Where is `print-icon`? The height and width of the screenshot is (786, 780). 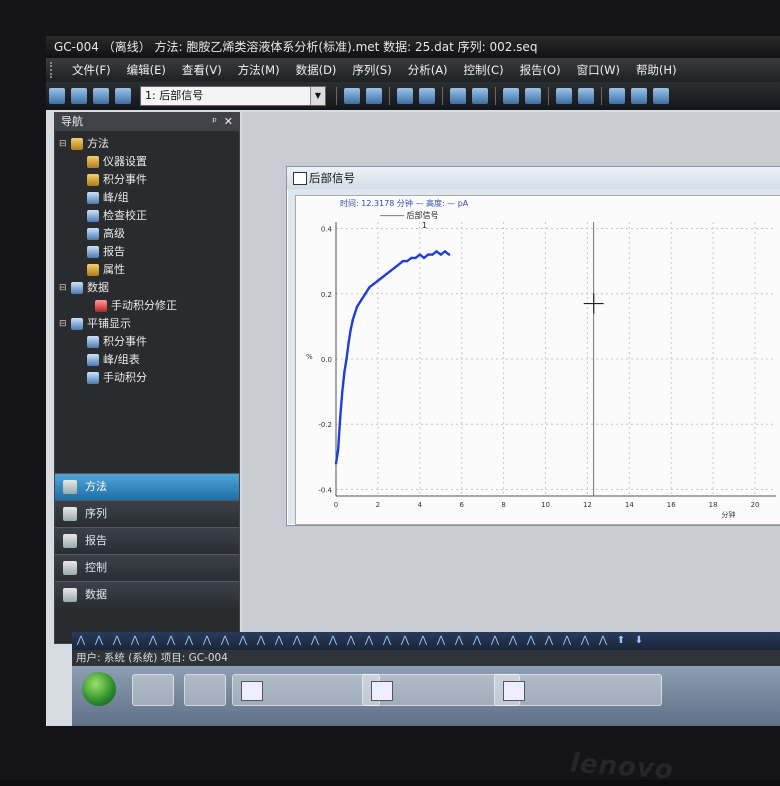
print-icon is located at coordinates (123, 96).